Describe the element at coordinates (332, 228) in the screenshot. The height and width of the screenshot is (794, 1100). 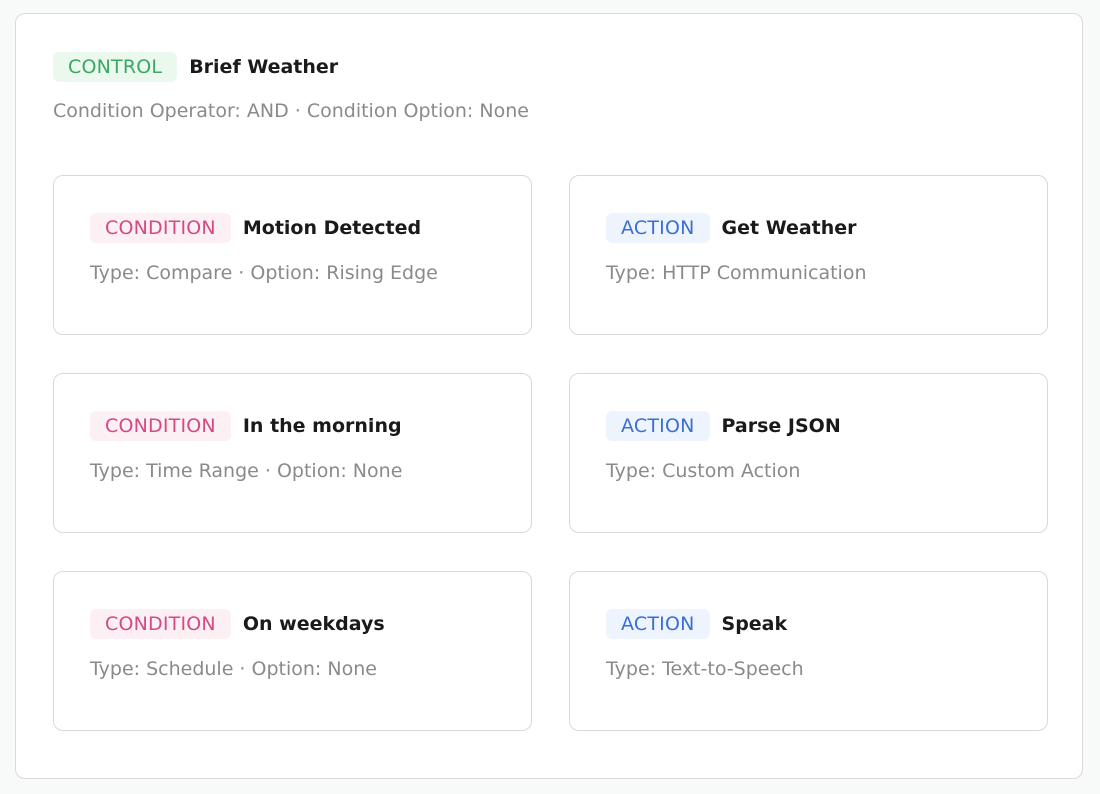
I see `card-title: Motion Detected` at that location.